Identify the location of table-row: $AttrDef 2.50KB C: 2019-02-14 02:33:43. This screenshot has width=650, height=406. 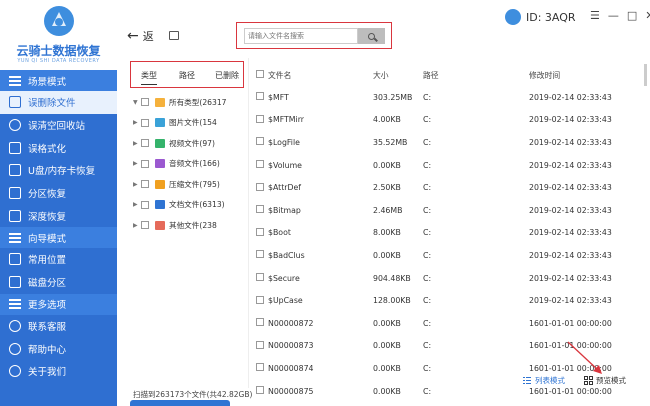
(450, 187).